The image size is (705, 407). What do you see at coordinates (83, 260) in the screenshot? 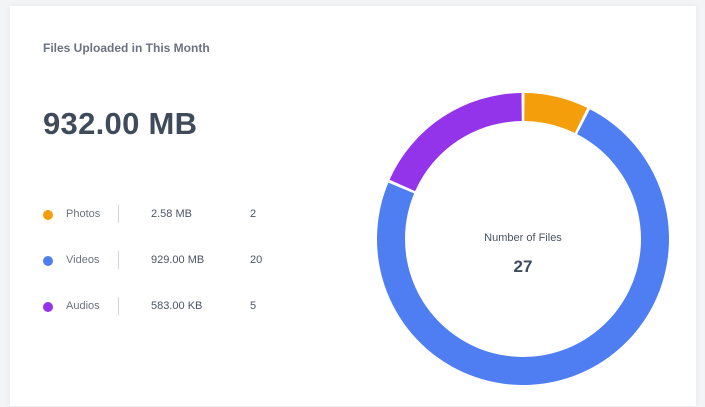
I see `legend-name: Videos` at bounding box center [83, 260].